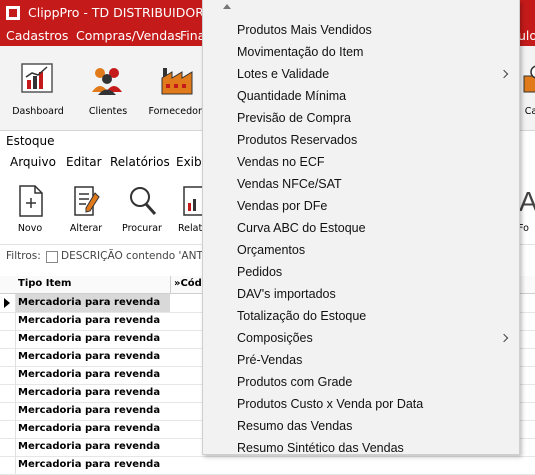  I want to click on menu-item: Produtos com Grade, so click(361, 383).